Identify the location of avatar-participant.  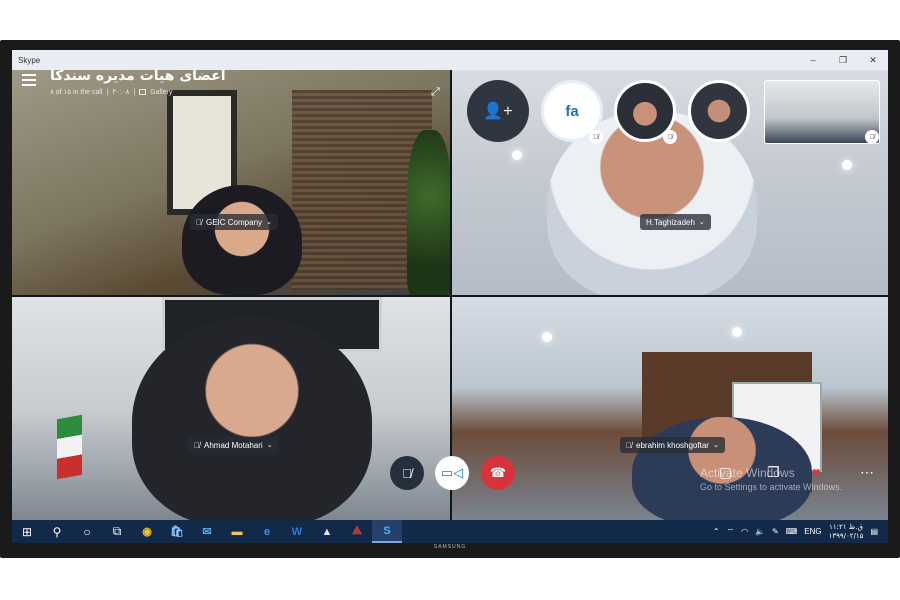
(719, 111).